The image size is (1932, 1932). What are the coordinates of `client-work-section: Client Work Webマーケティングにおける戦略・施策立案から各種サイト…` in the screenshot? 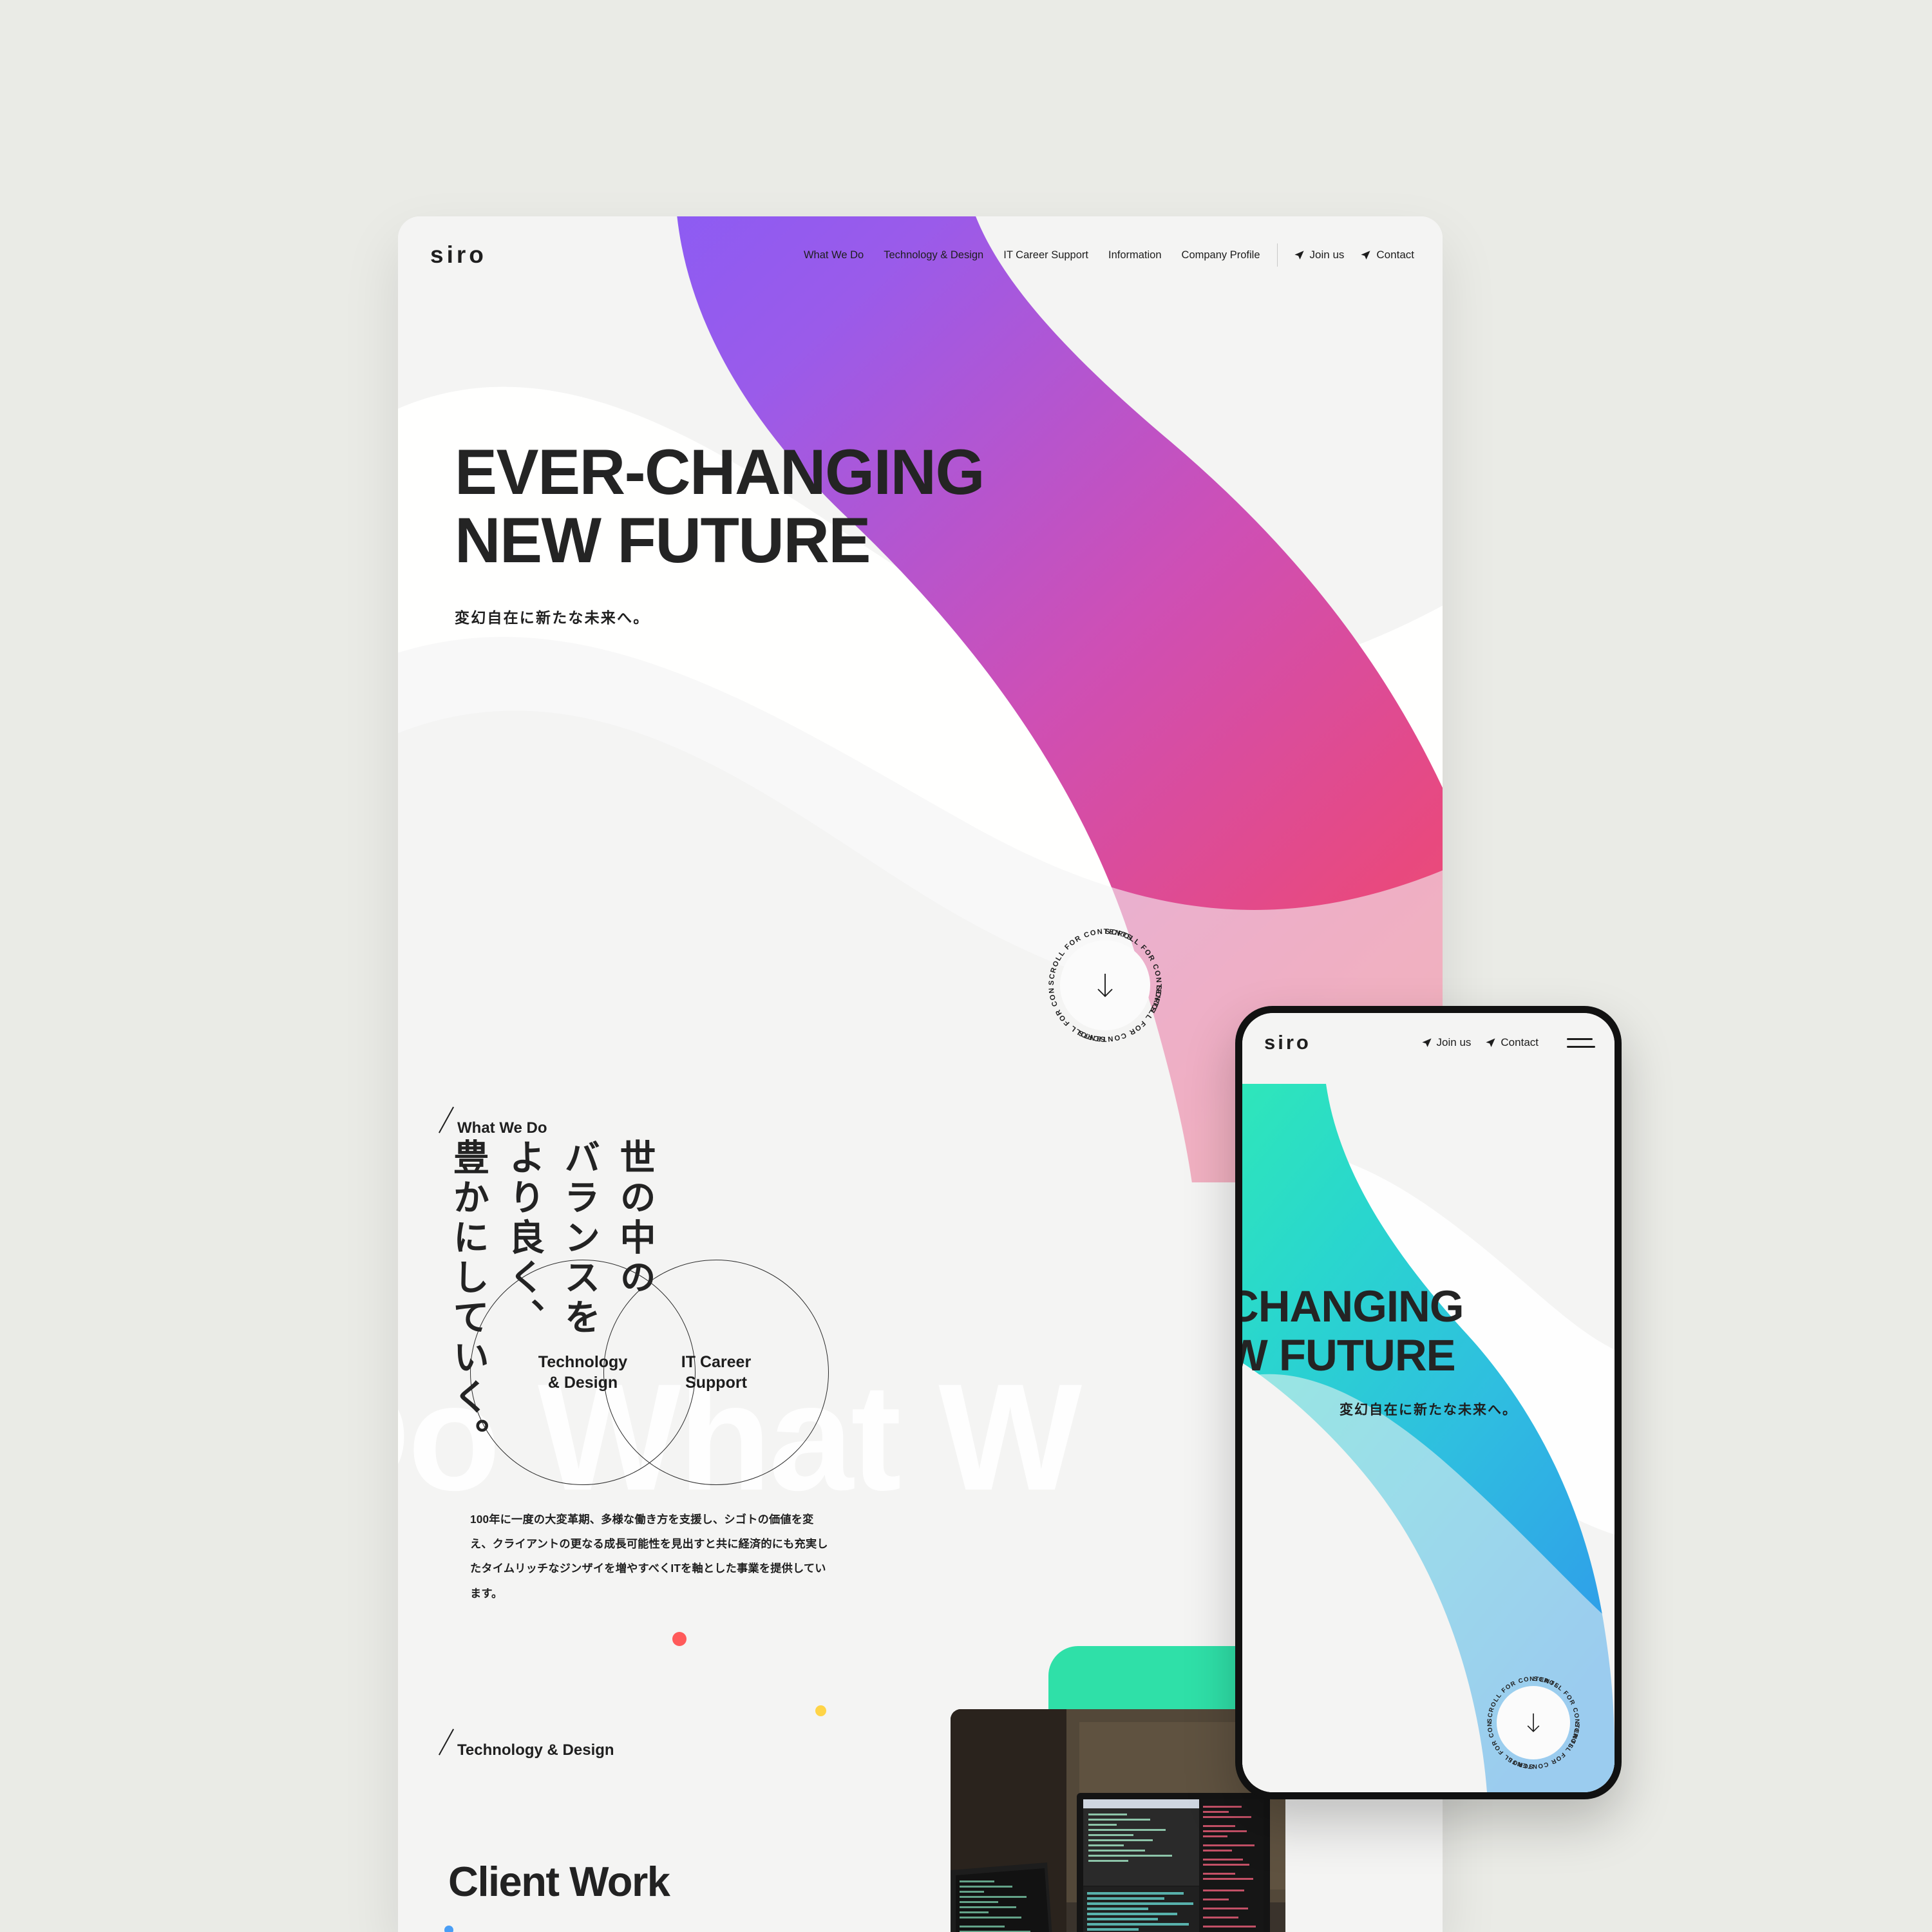 It's located at (654, 1894).